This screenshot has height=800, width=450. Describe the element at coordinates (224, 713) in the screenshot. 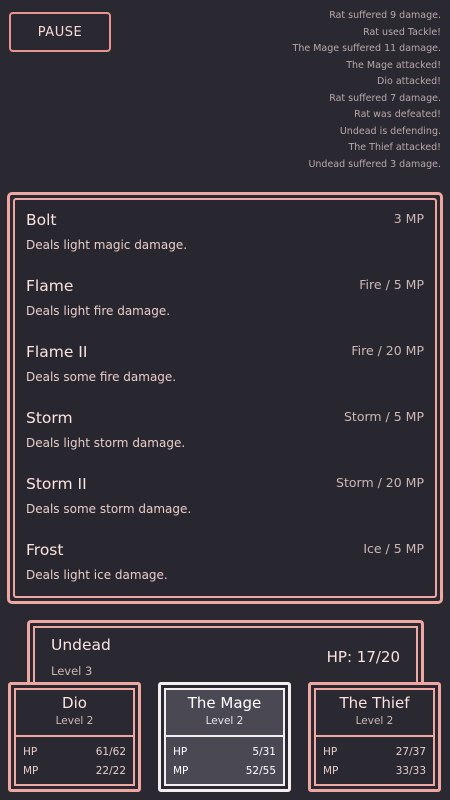

I see `party-card-header: The Mage Level 2` at that location.